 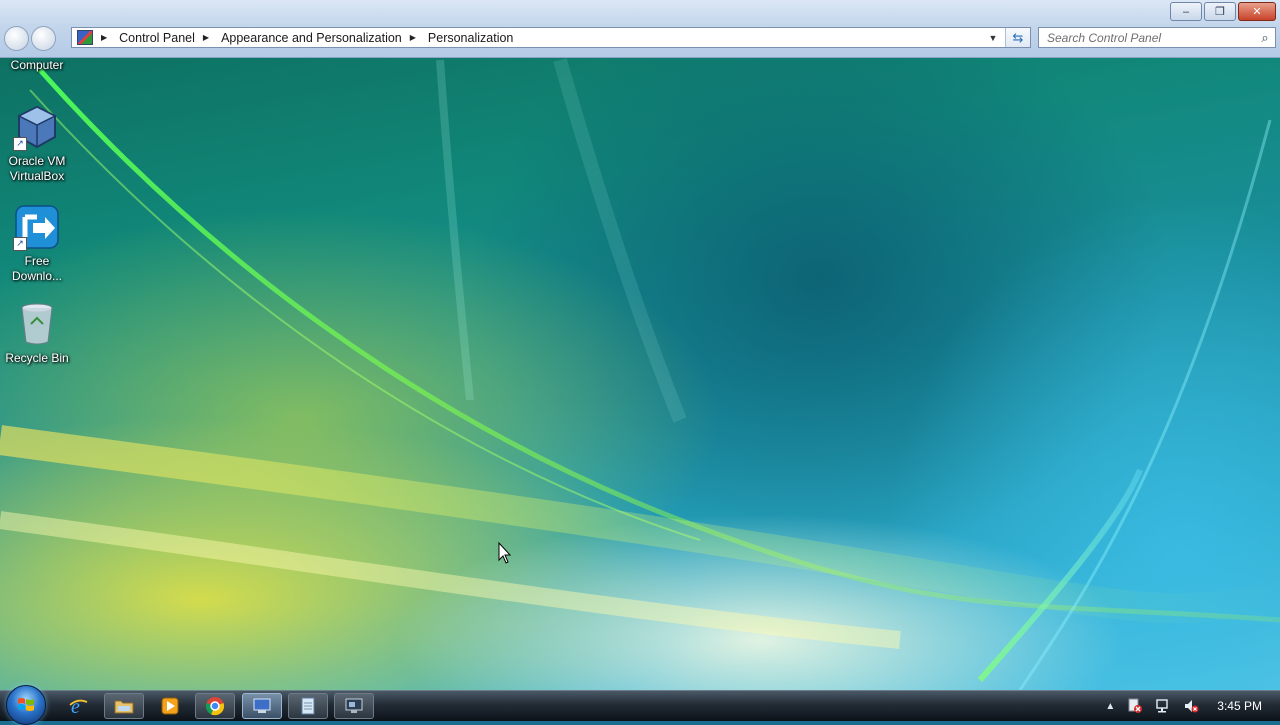 What do you see at coordinates (1265, 38) in the screenshot?
I see `search-icon: ⌕` at bounding box center [1265, 38].